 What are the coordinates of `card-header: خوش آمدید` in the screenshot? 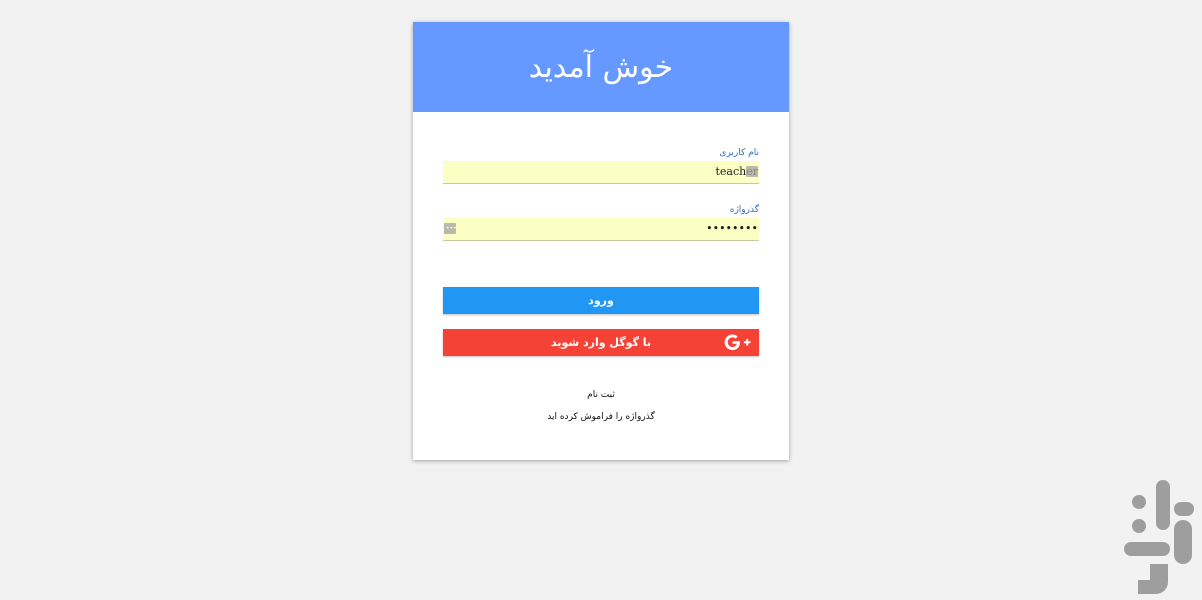 It's located at (601, 67).